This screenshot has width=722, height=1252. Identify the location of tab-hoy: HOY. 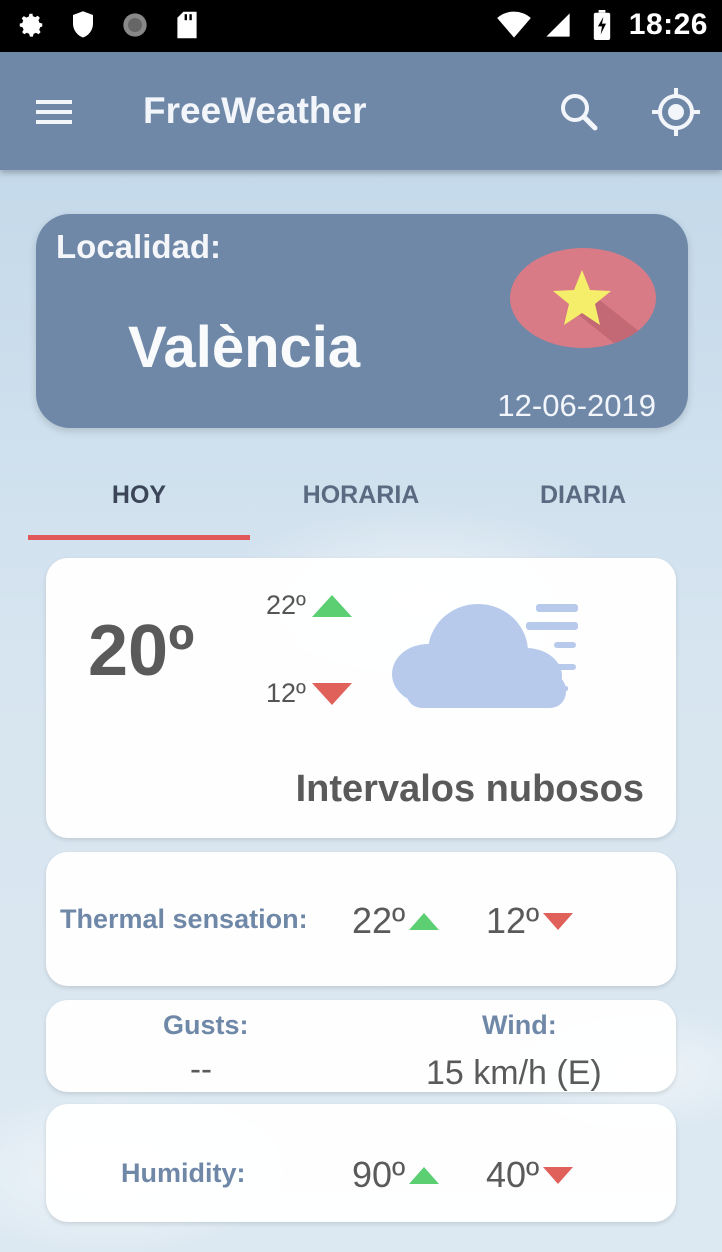
(139, 495).